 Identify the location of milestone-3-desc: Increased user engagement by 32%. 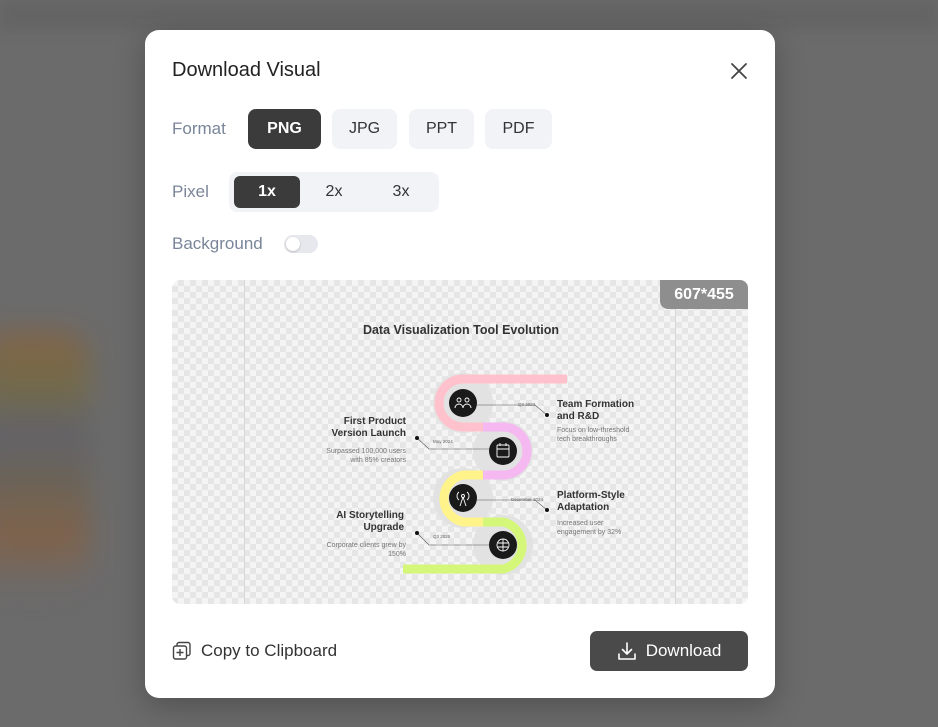
(589, 528).